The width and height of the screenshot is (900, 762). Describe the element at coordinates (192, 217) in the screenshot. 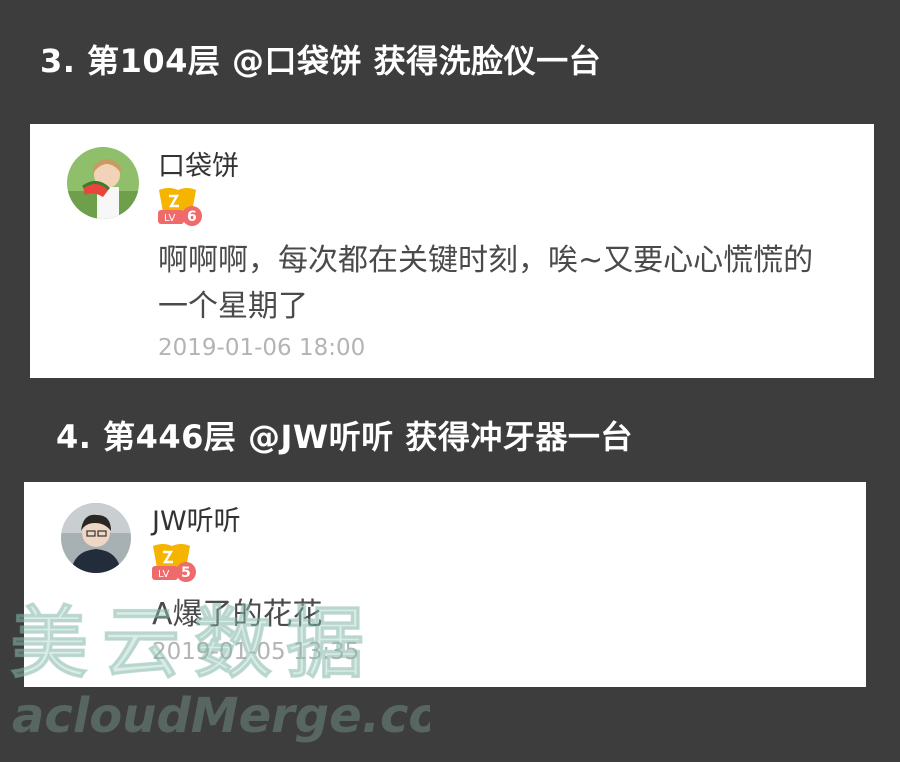

I see `level-number: 6` at that location.